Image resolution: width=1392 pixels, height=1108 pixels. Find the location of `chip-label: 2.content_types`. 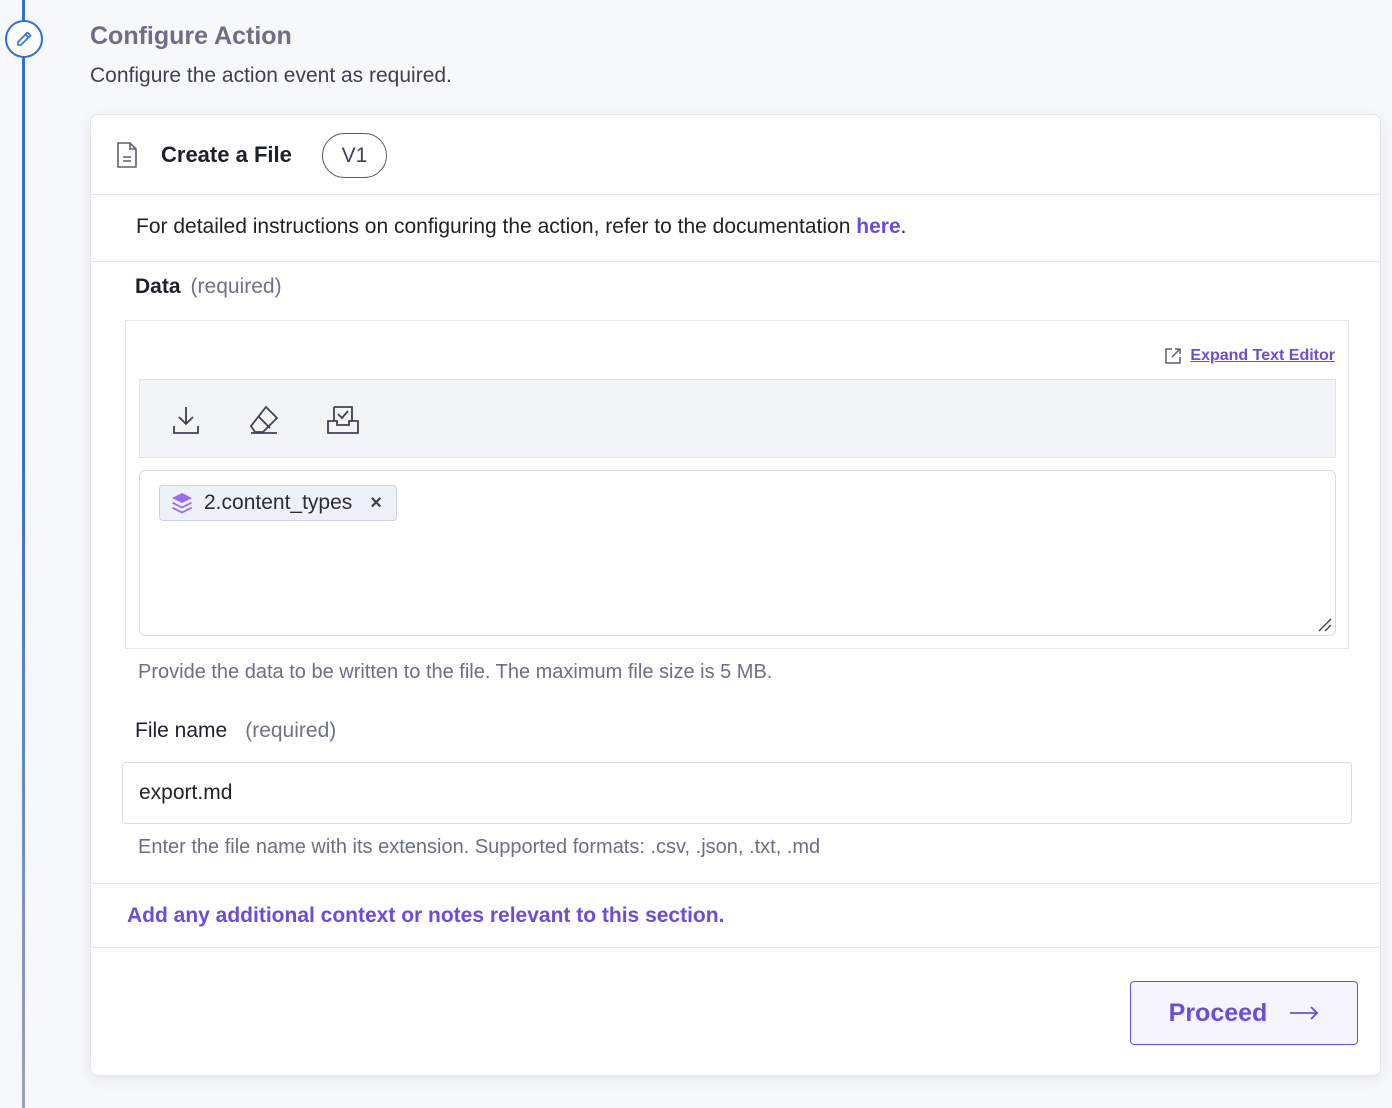

chip-label: 2.content_types is located at coordinates (278, 502).